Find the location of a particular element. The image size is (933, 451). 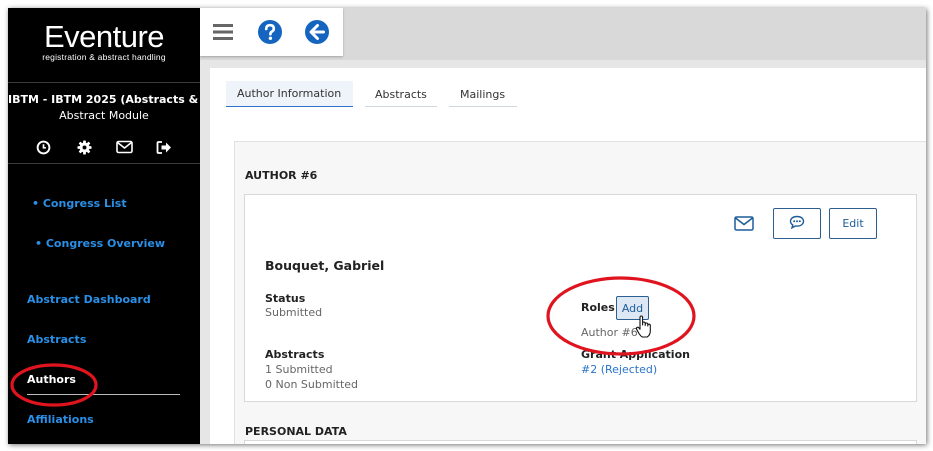

edit-button: Edit is located at coordinates (853, 223).